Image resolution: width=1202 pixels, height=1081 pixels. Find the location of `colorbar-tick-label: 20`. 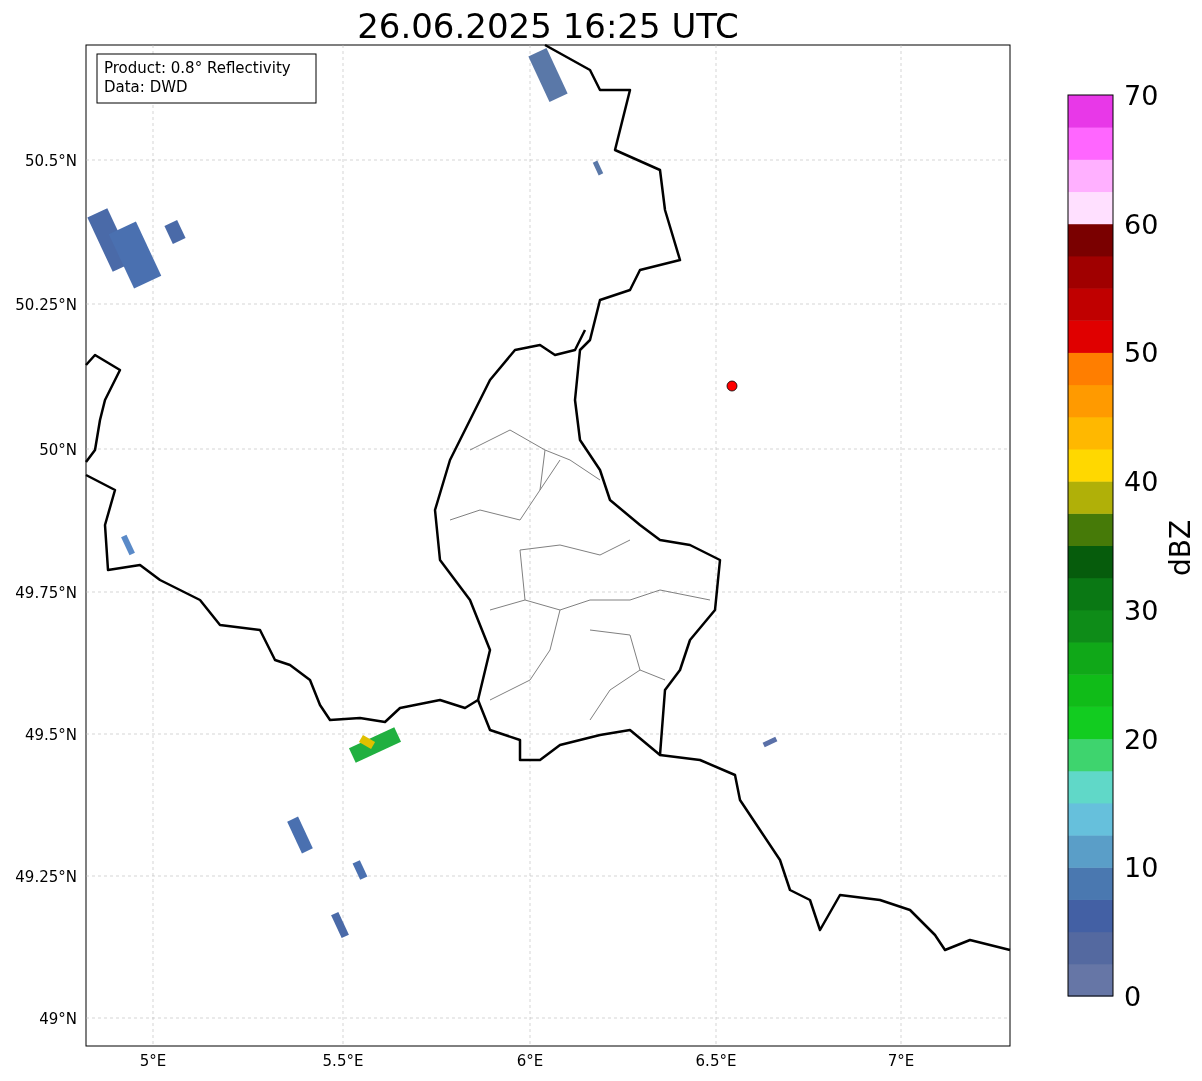

colorbar-tick-label: 20 is located at coordinates (1141, 739).